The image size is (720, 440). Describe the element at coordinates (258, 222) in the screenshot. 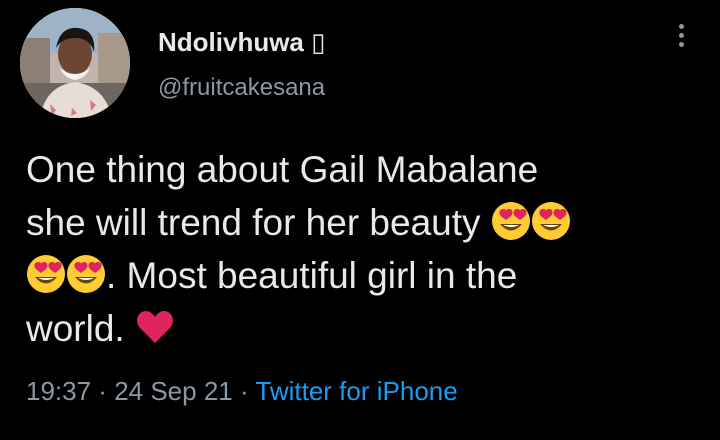

I see `tweet-line-2: she will trend for her beauty` at that location.